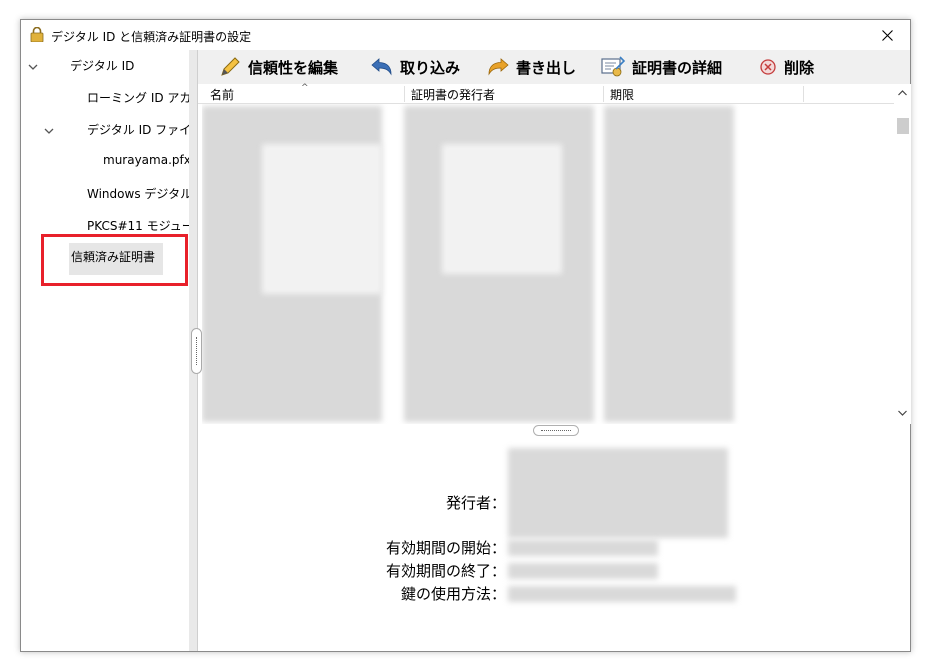 The image size is (932, 672). Describe the element at coordinates (453, 94) in the screenshot. I see `column-header-issuer: 証明書の発行者` at that location.